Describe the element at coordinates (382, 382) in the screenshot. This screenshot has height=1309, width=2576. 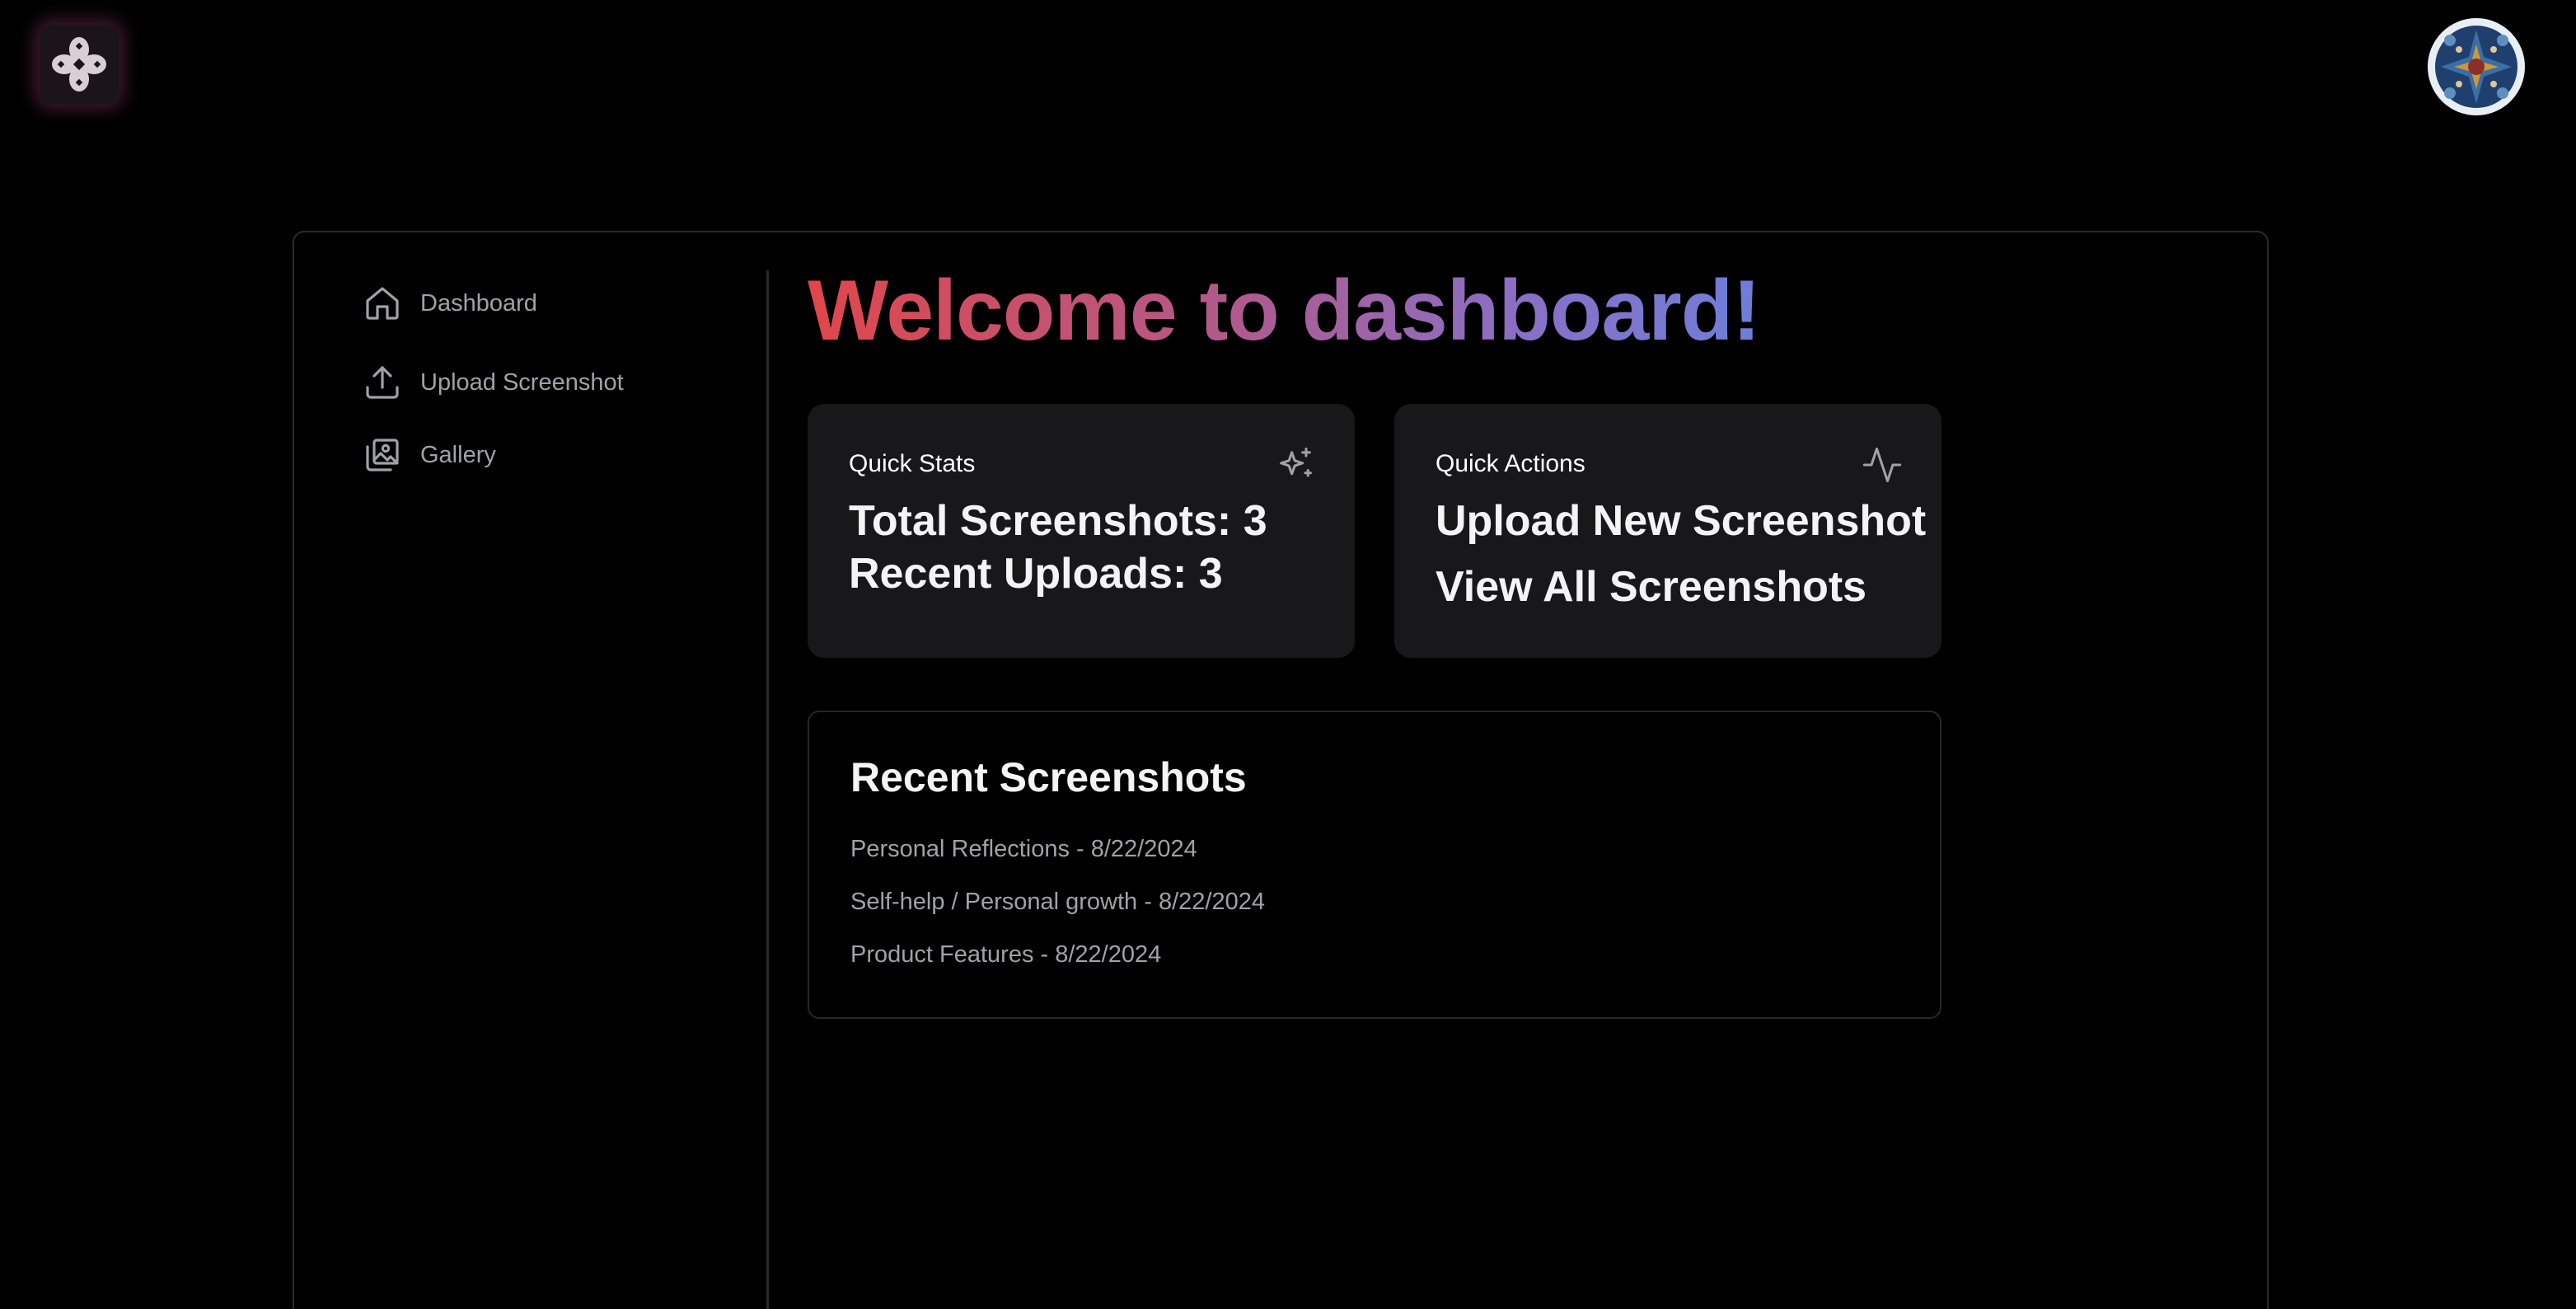
I see `upload-icon` at that location.